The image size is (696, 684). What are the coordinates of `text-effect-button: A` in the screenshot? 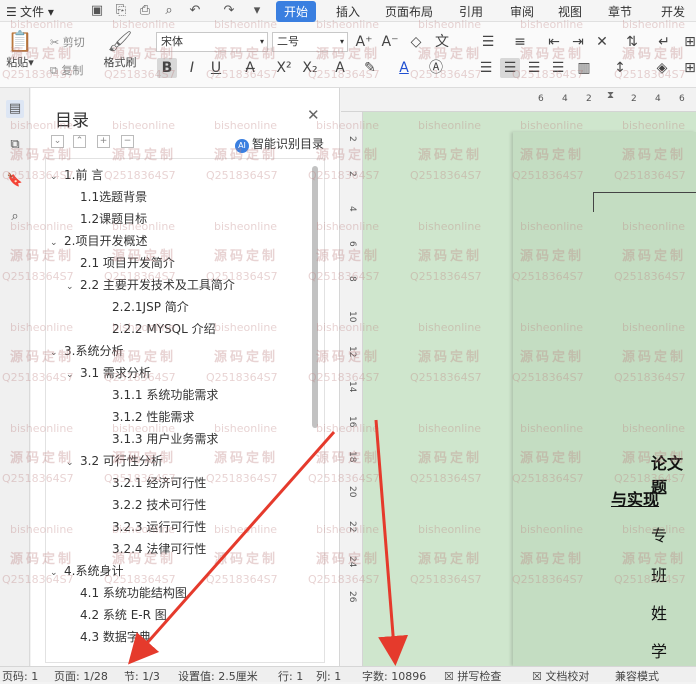 It's located at (340, 68).